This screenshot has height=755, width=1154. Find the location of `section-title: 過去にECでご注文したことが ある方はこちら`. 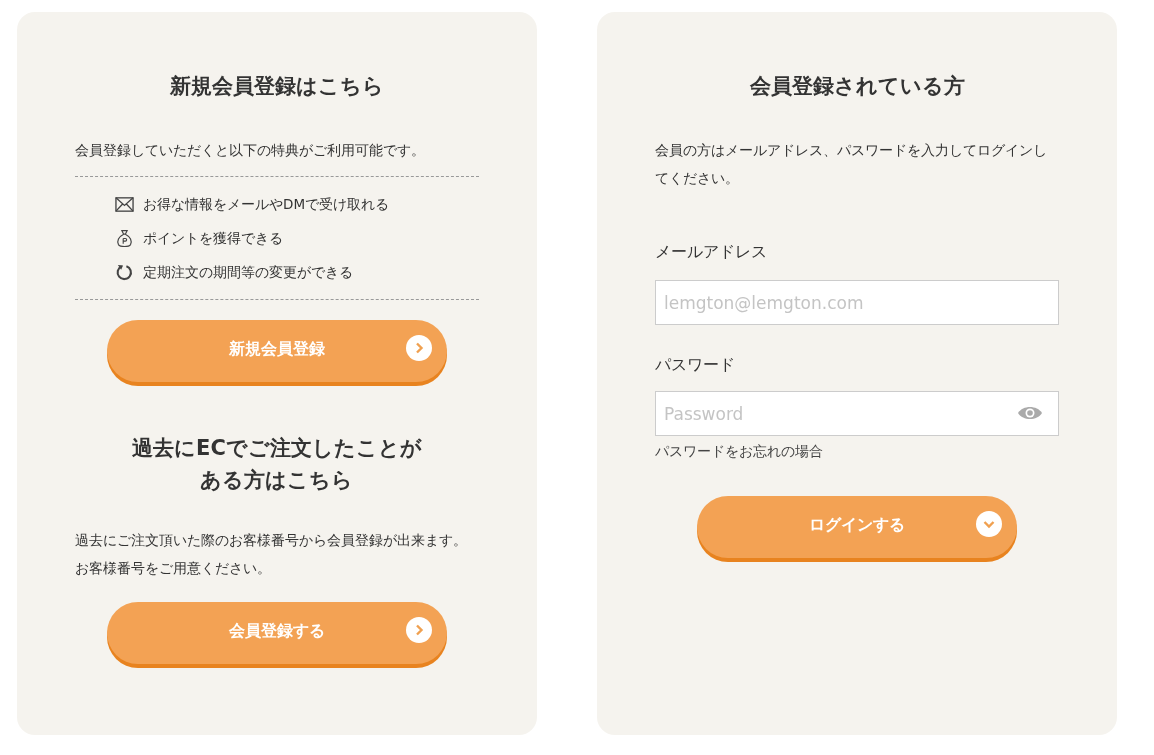

section-title: 過去にECでご注文したことが ある方はこちら is located at coordinates (277, 464).